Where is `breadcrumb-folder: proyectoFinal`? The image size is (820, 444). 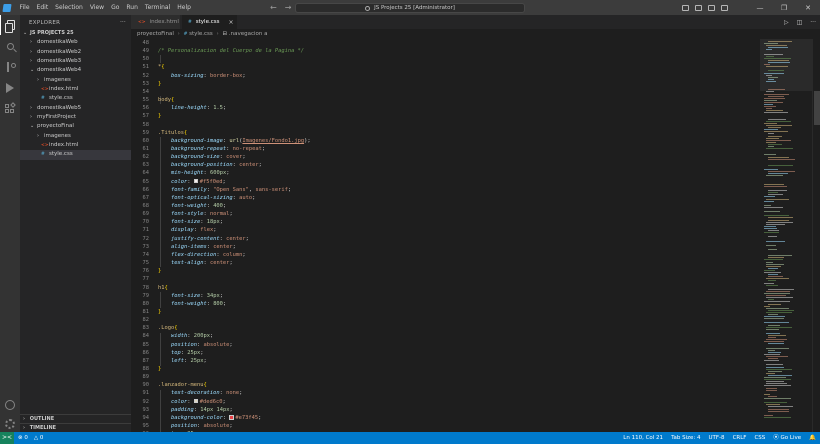
breadcrumb-folder: proyectoFinal is located at coordinates (155, 34).